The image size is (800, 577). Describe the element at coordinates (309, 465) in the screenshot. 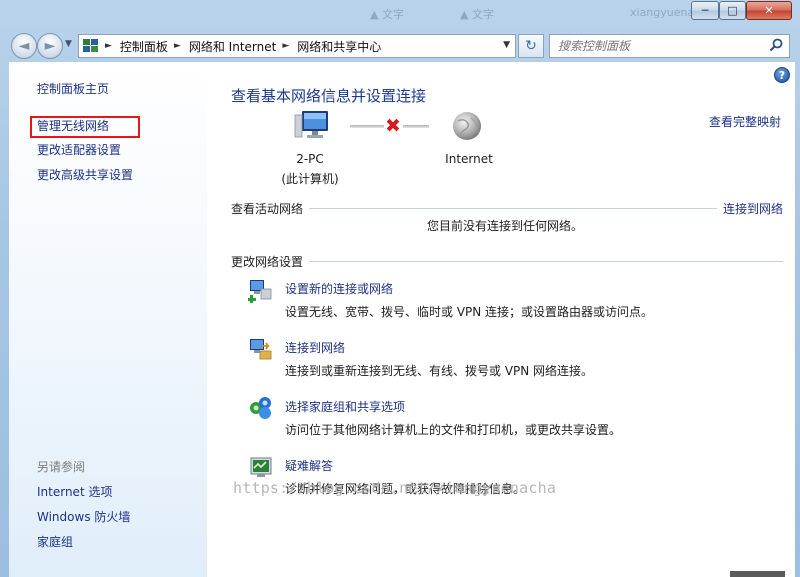

I see `troubleshoot-link: 疑难解答` at that location.